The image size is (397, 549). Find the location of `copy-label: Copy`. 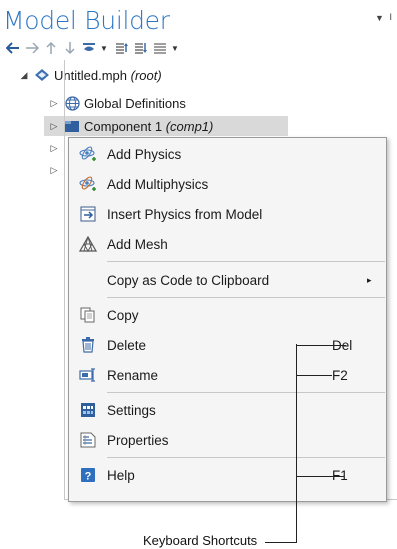

copy-label: Copy is located at coordinates (123, 315).